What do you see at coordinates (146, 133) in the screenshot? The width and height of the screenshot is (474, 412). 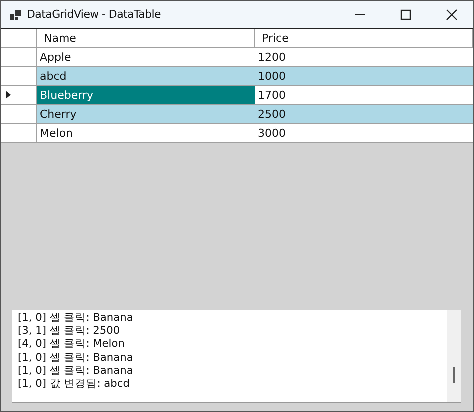 I see `table-cell: Melon` at bounding box center [146, 133].